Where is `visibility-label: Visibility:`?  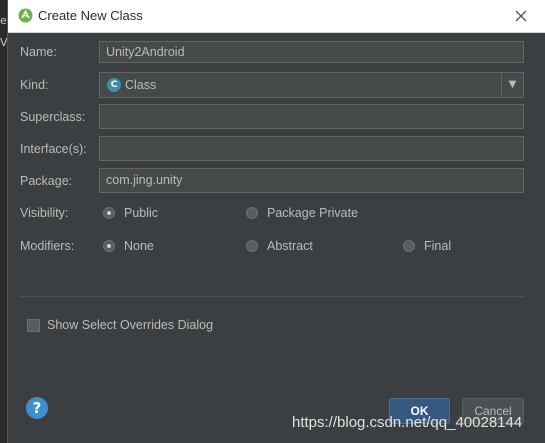
visibility-label: Visibility: is located at coordinates (44, 213).